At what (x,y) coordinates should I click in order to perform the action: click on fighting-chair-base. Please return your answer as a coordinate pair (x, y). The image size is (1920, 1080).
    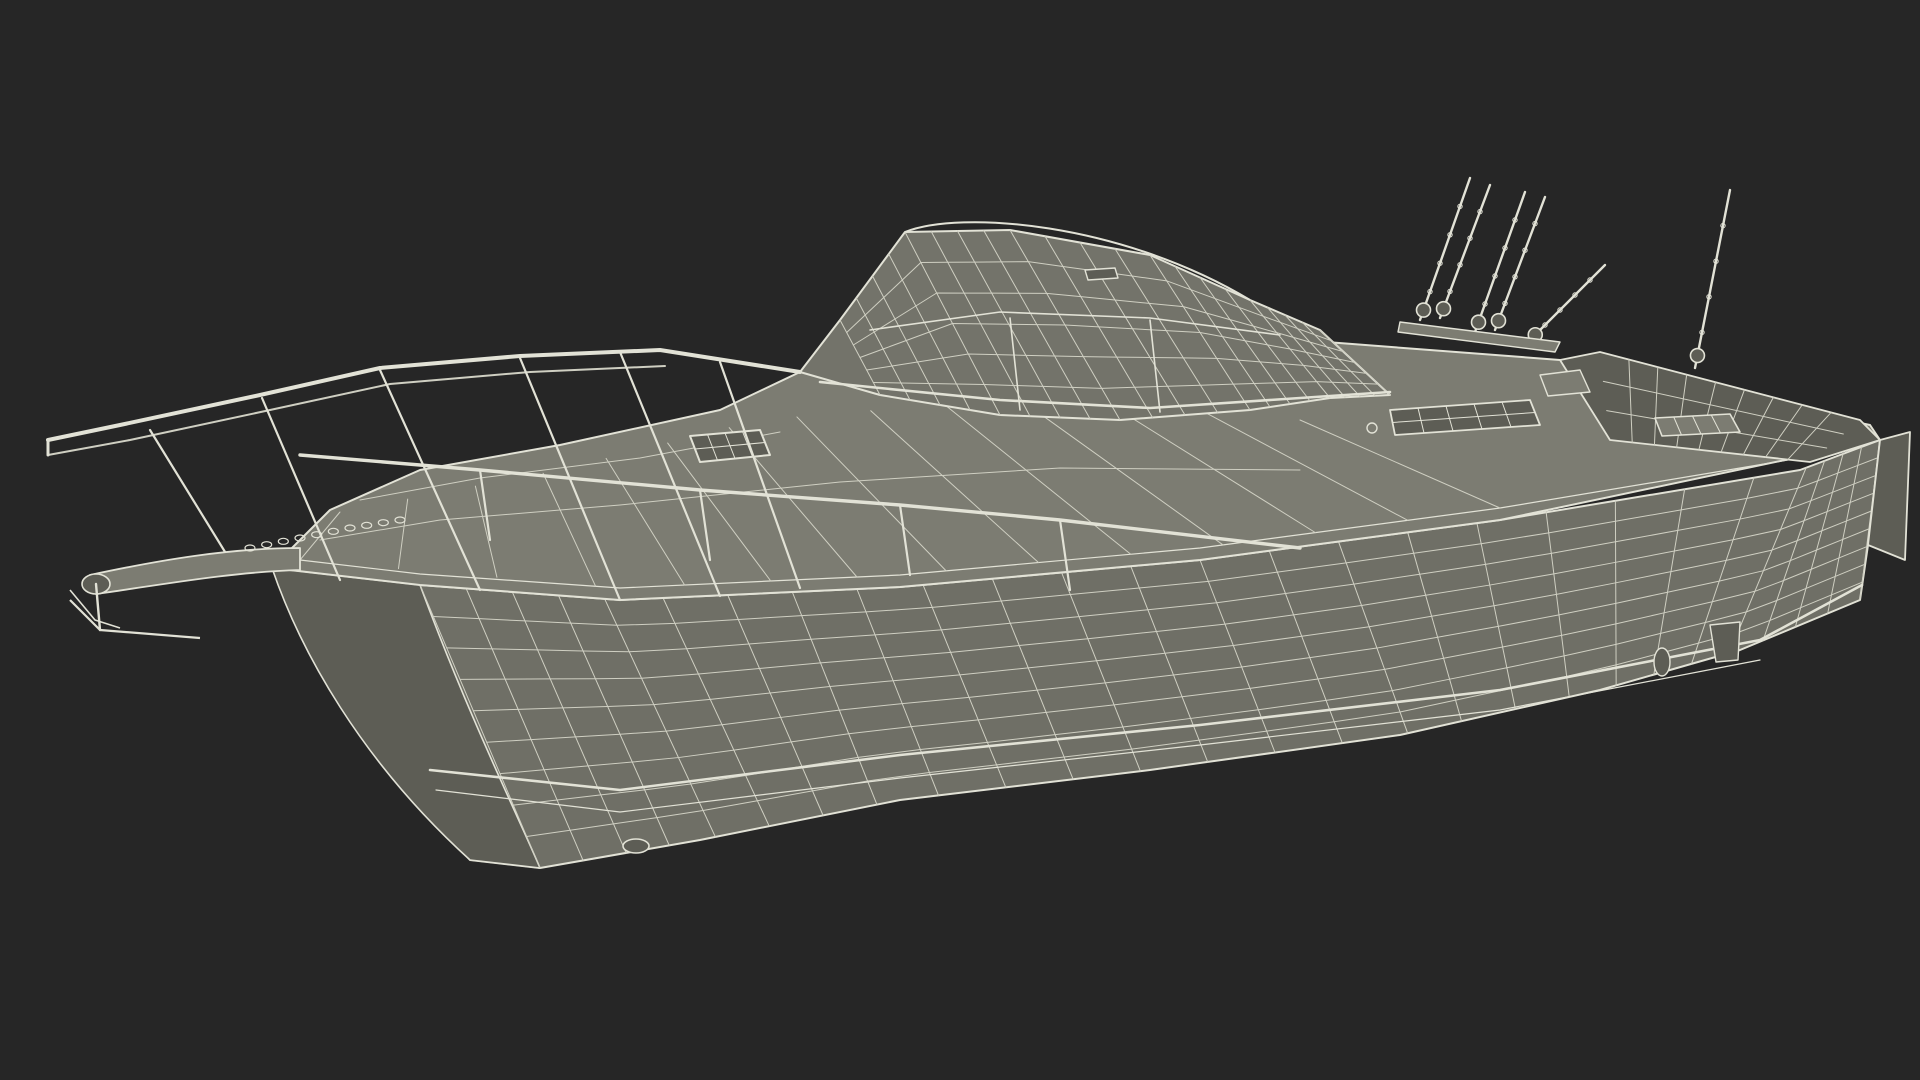
    Looking at the image, I should click on (1697, 425).